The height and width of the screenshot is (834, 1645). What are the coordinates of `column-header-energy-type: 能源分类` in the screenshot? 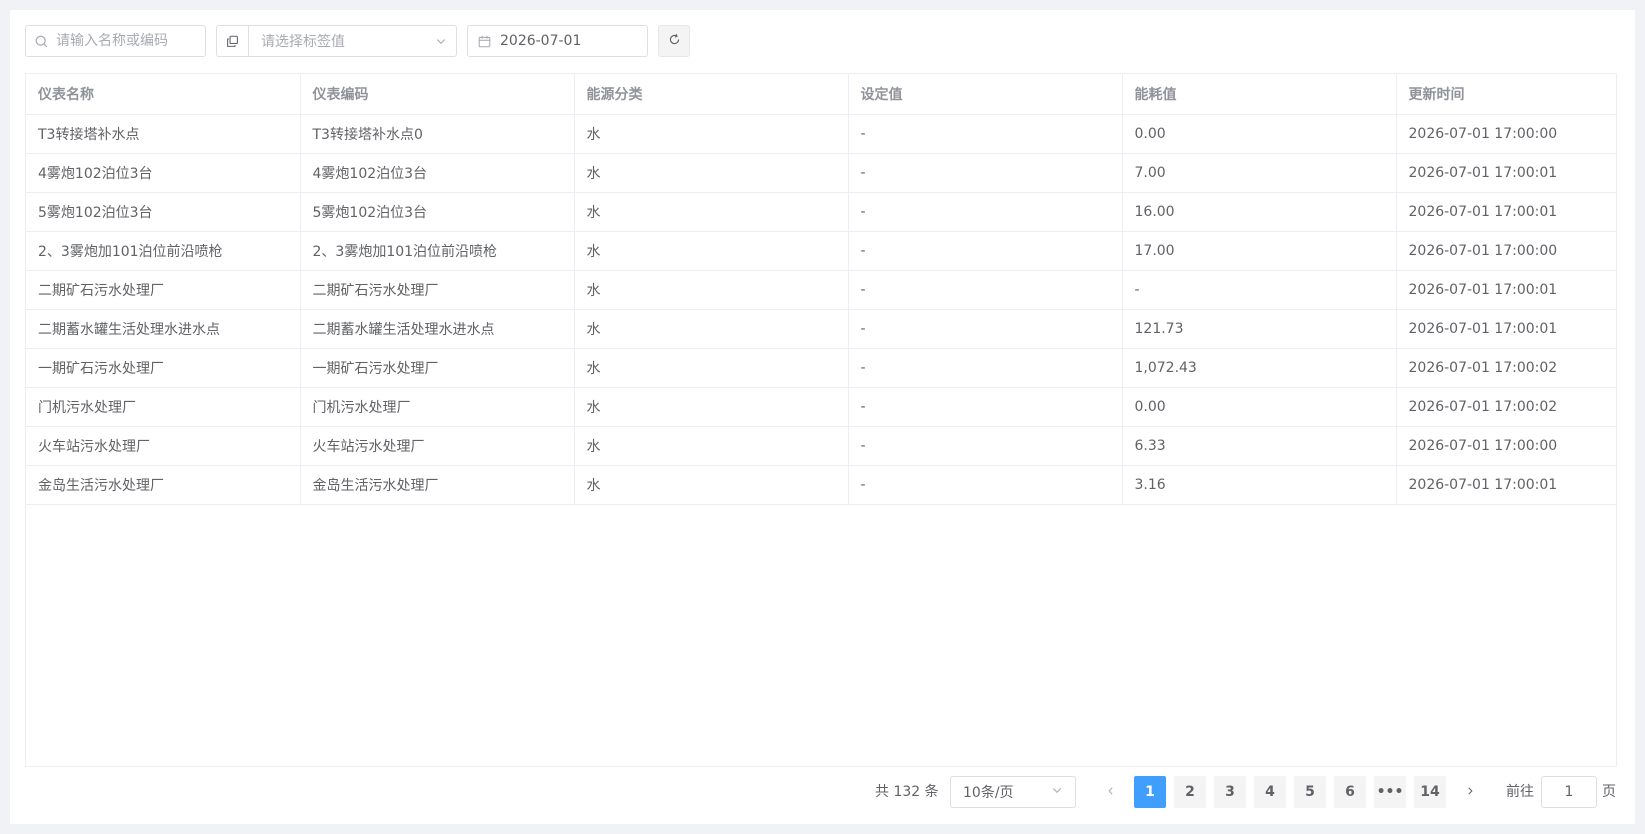 It's located at (711, 94).